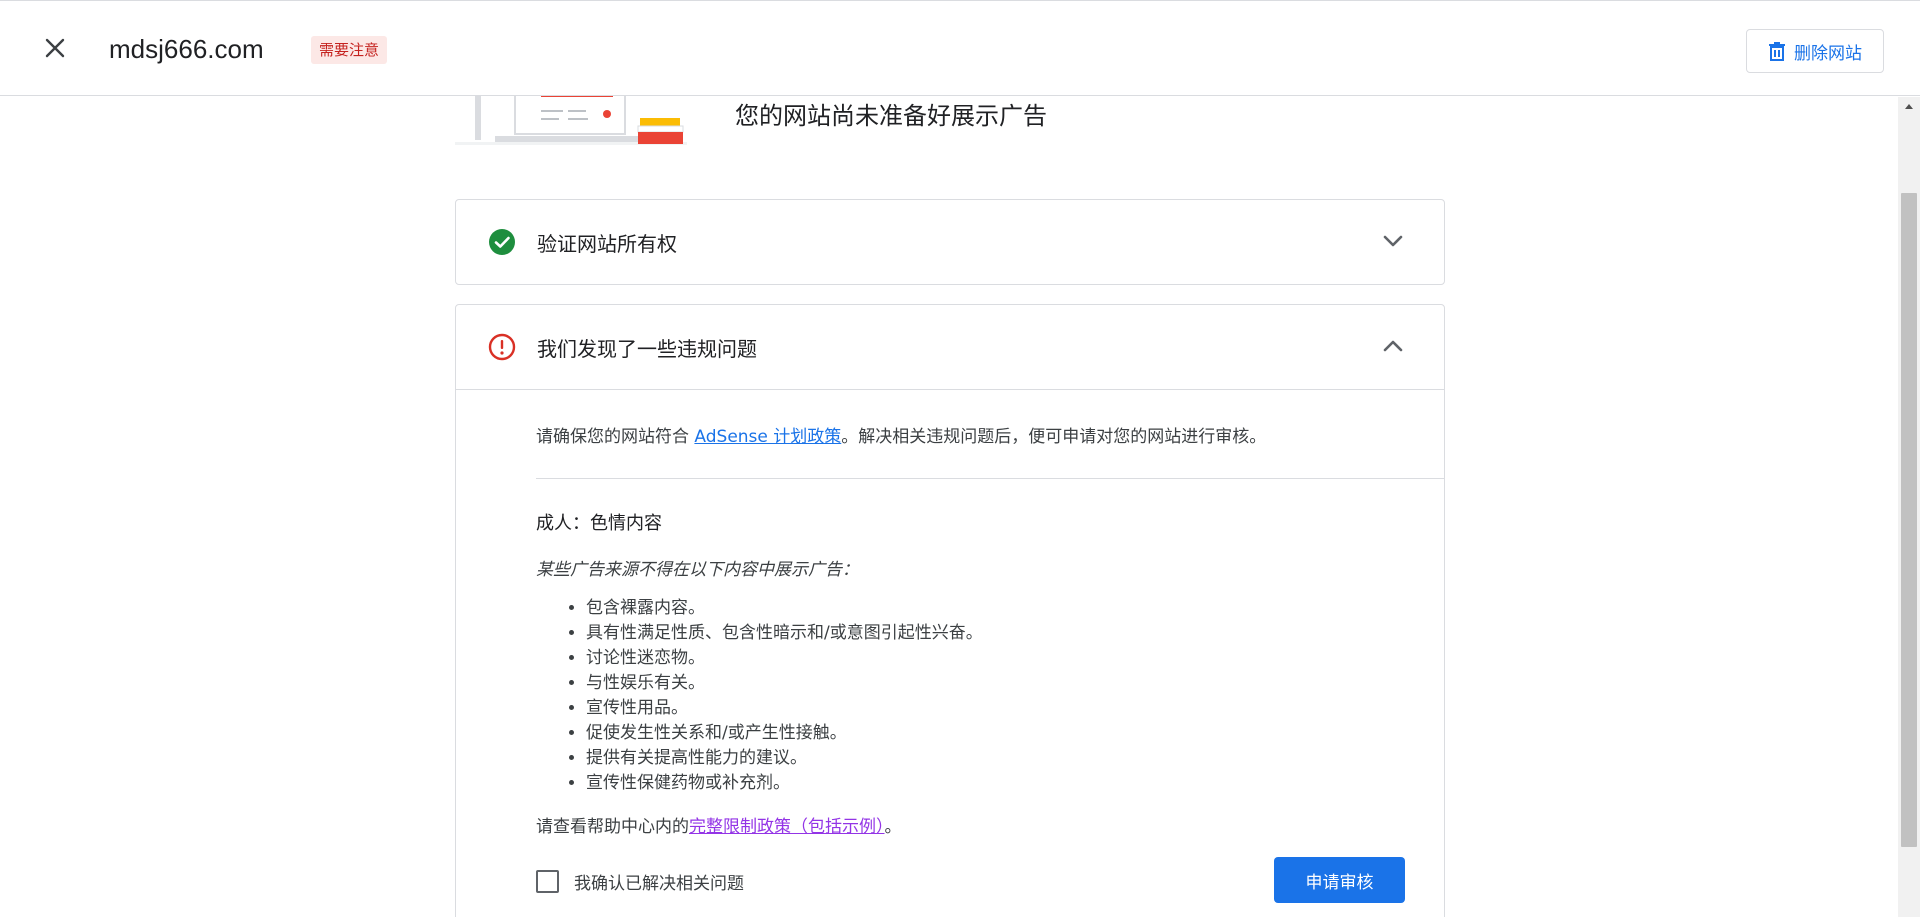  Describe the element at coordinates (990, 824) in the screenshot. I see `help-center-note: 请查看帮助中心内的完整限制政策（包括示例）。` at that location.